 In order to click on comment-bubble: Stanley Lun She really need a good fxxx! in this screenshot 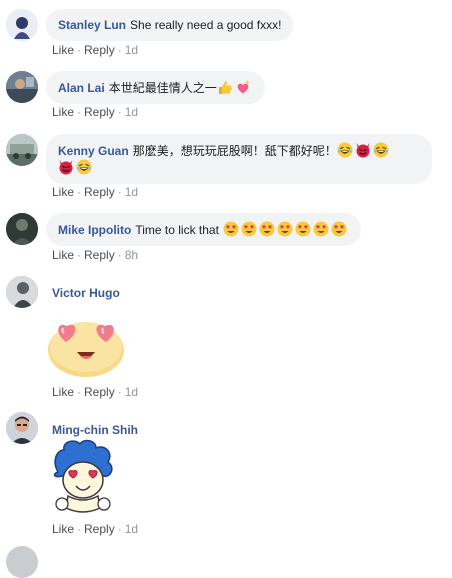, I will do `click(170, 25)`.